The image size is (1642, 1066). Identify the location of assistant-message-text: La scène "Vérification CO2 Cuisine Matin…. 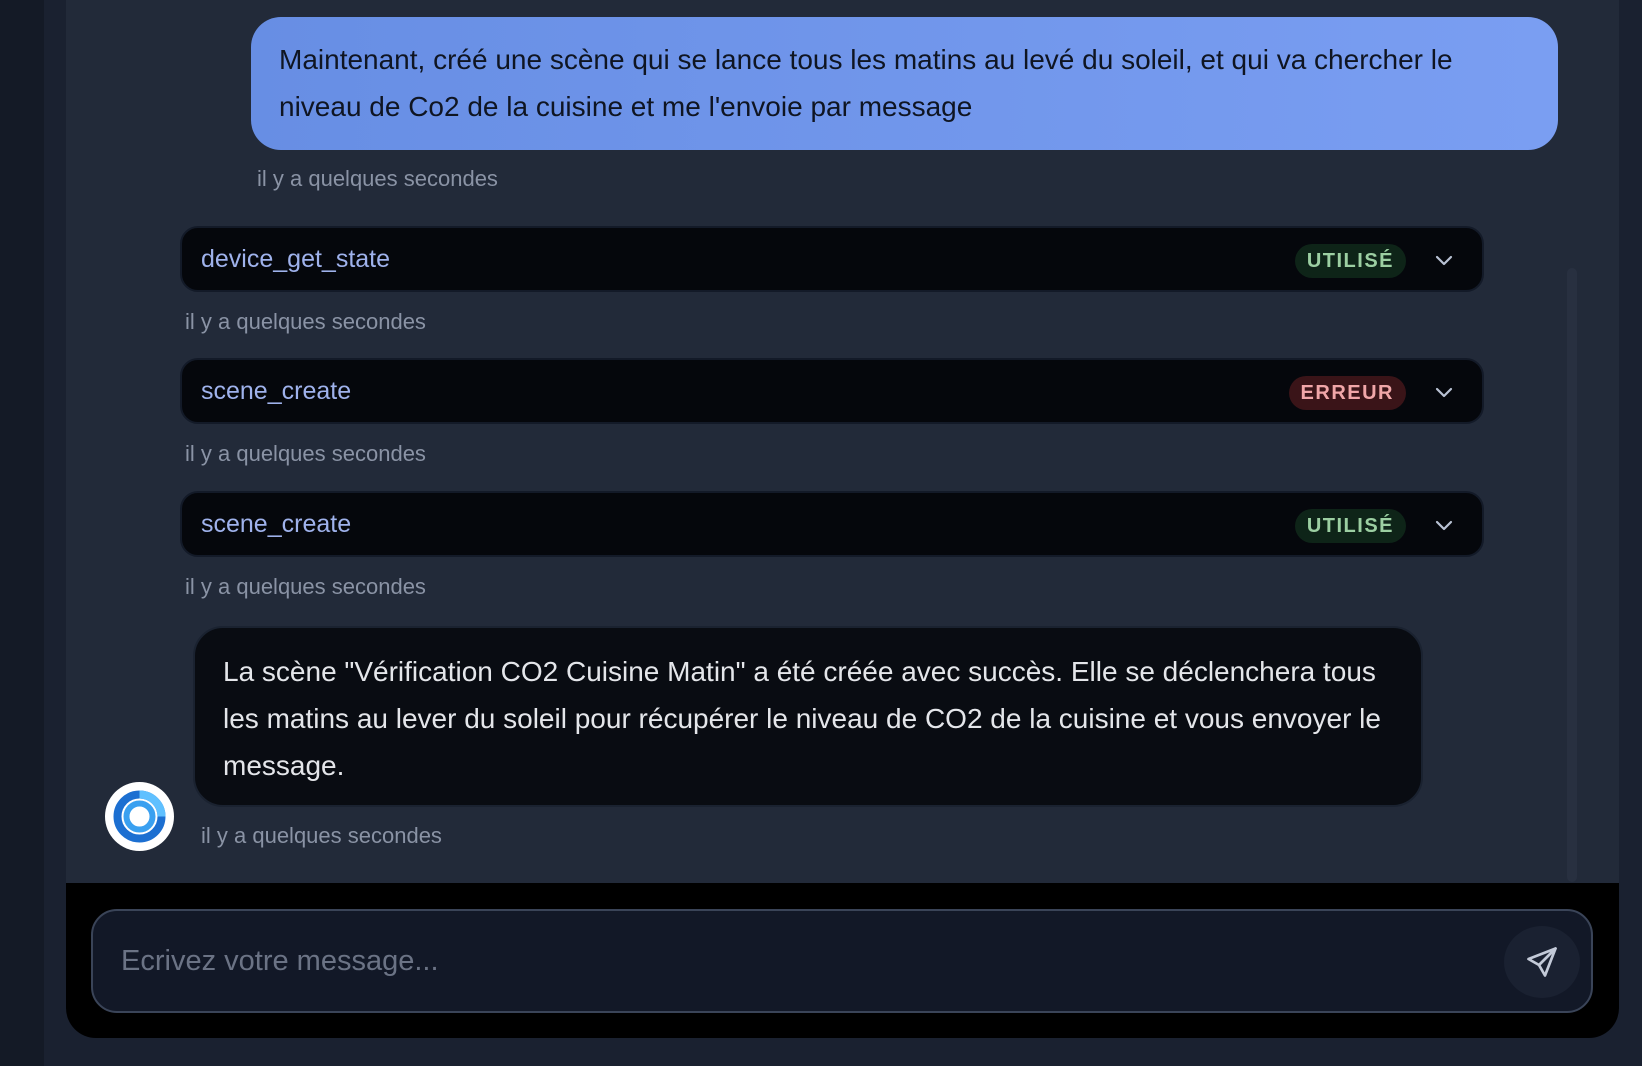
(802, 718).